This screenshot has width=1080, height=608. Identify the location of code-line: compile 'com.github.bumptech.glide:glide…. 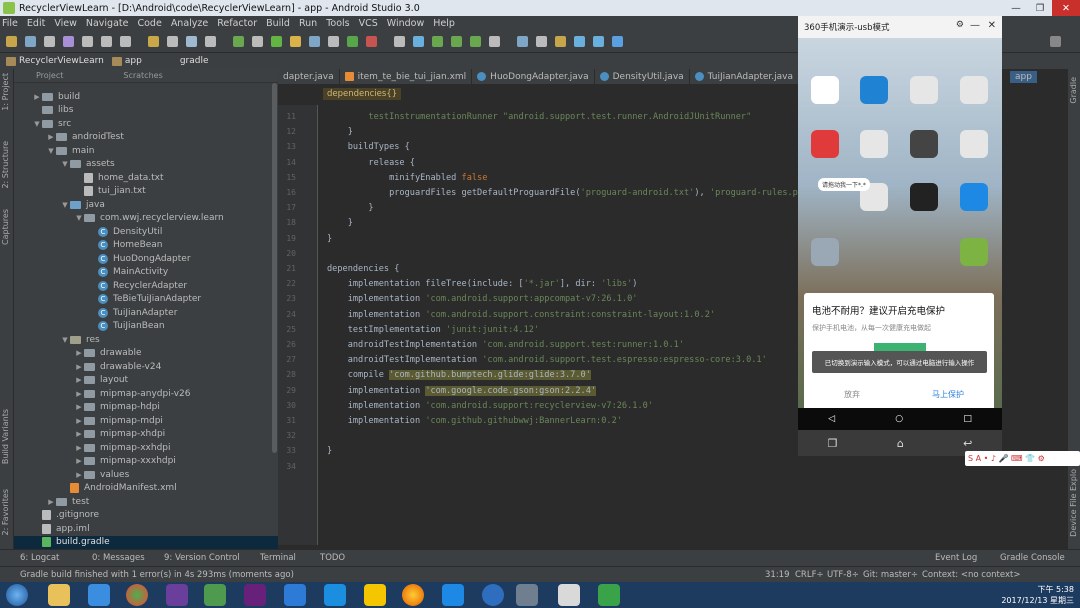
(459, 375).